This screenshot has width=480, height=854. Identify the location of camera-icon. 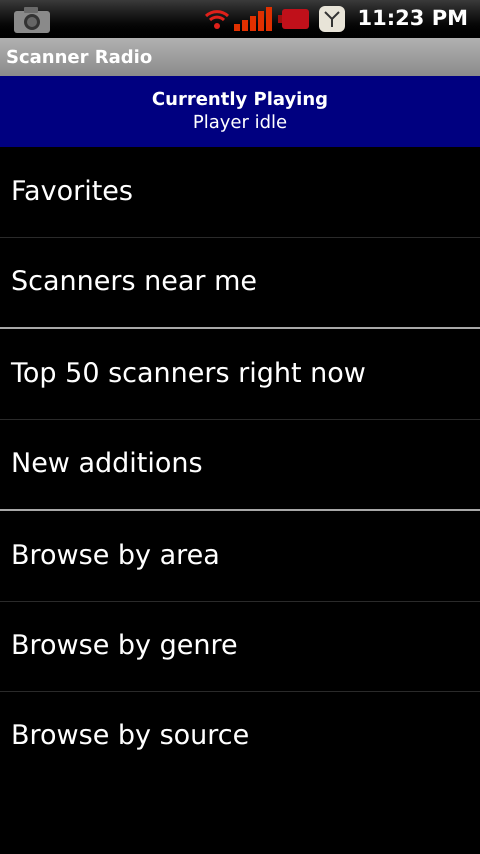
(32, 19).